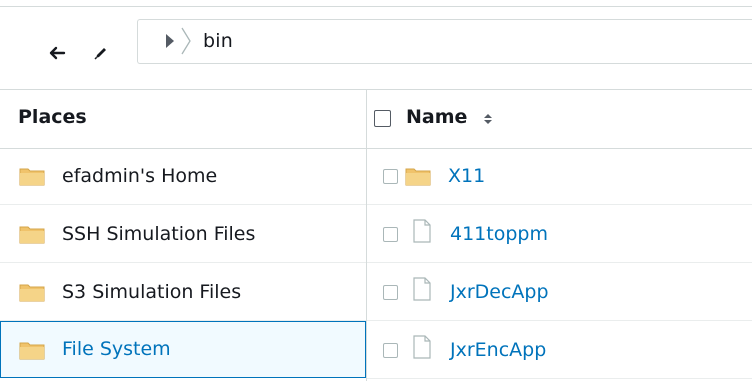 Image resolution: width=752 pixels, height=381 pixels. What do you see at coordinates (498, 350) in the screenshot?
I see `file-link: JxrEncApp` at bounding box center [498, 350].